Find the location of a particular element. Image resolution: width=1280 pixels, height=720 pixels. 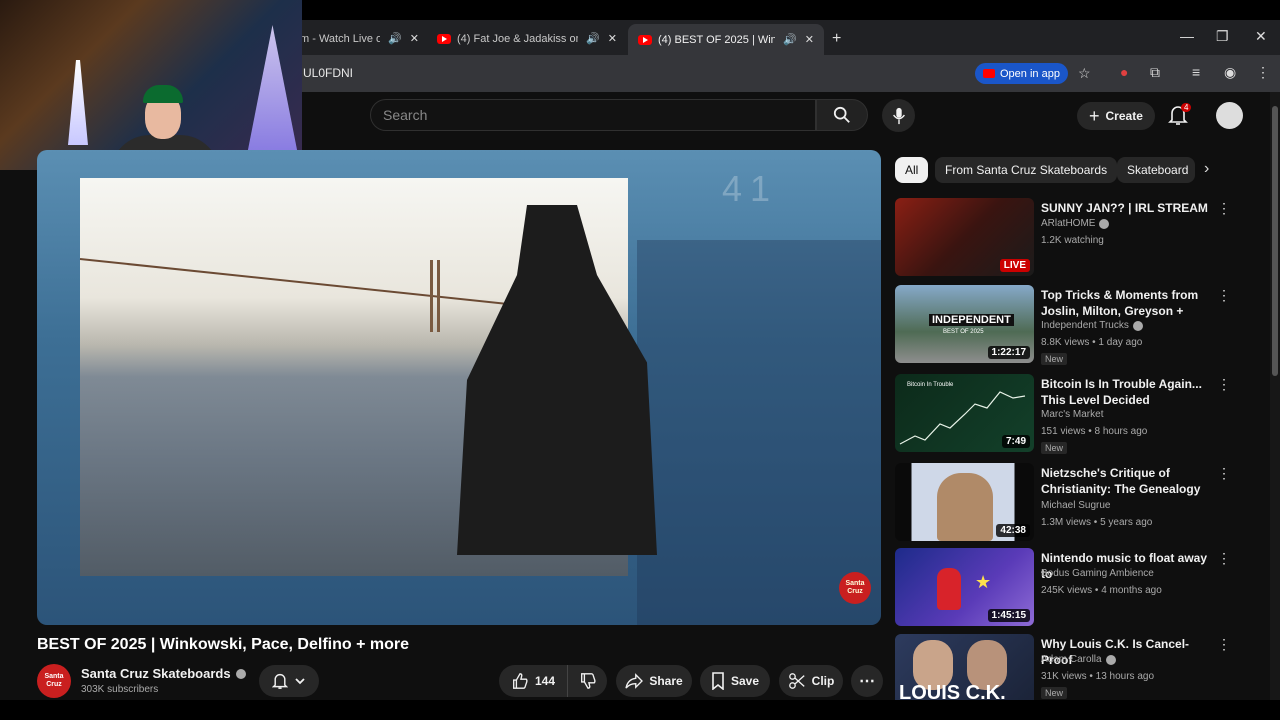

open-in-app-button: Open in app is located at coordinates (1021, 73).